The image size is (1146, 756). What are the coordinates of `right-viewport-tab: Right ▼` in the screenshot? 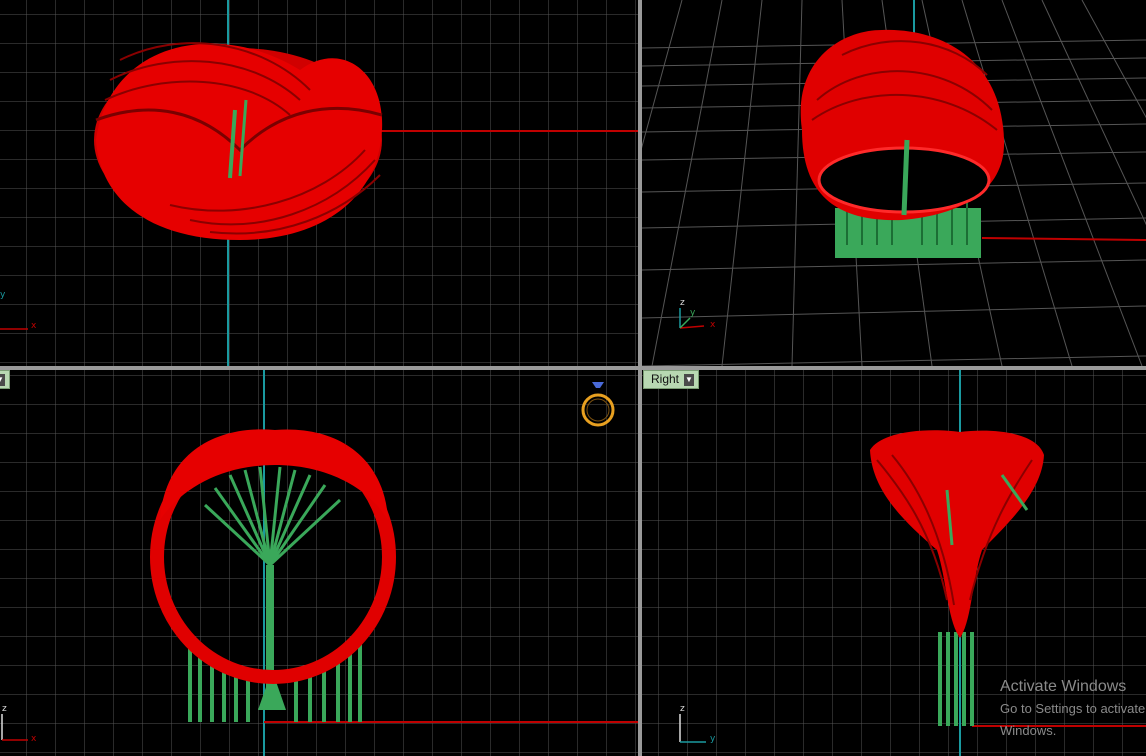 It's located at (671, 379).